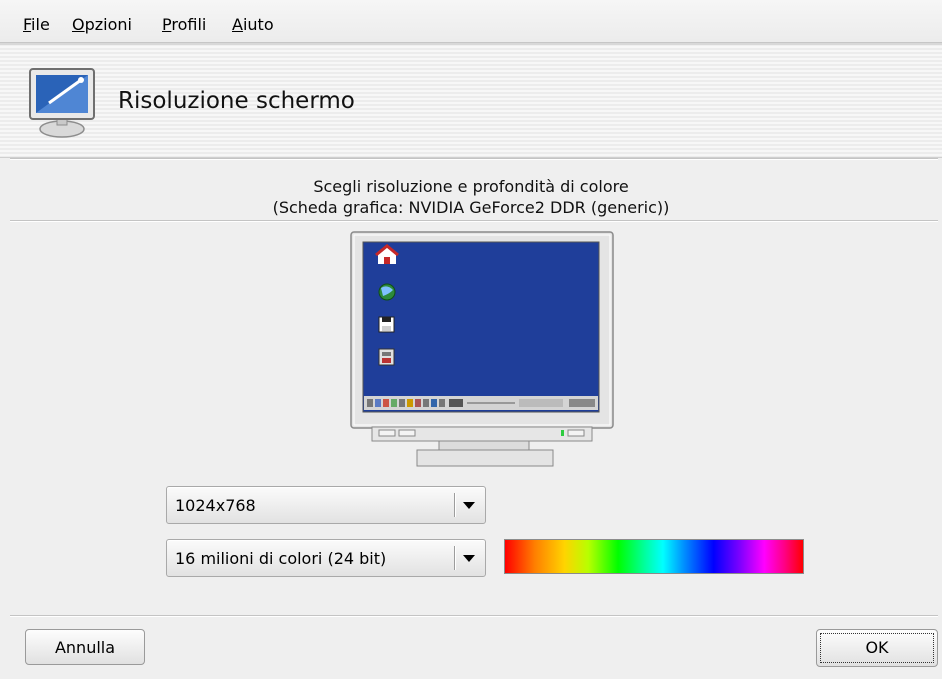 This screenshot has height=679, width=942. I want to click on subtitle-separator, so click(474, 221).